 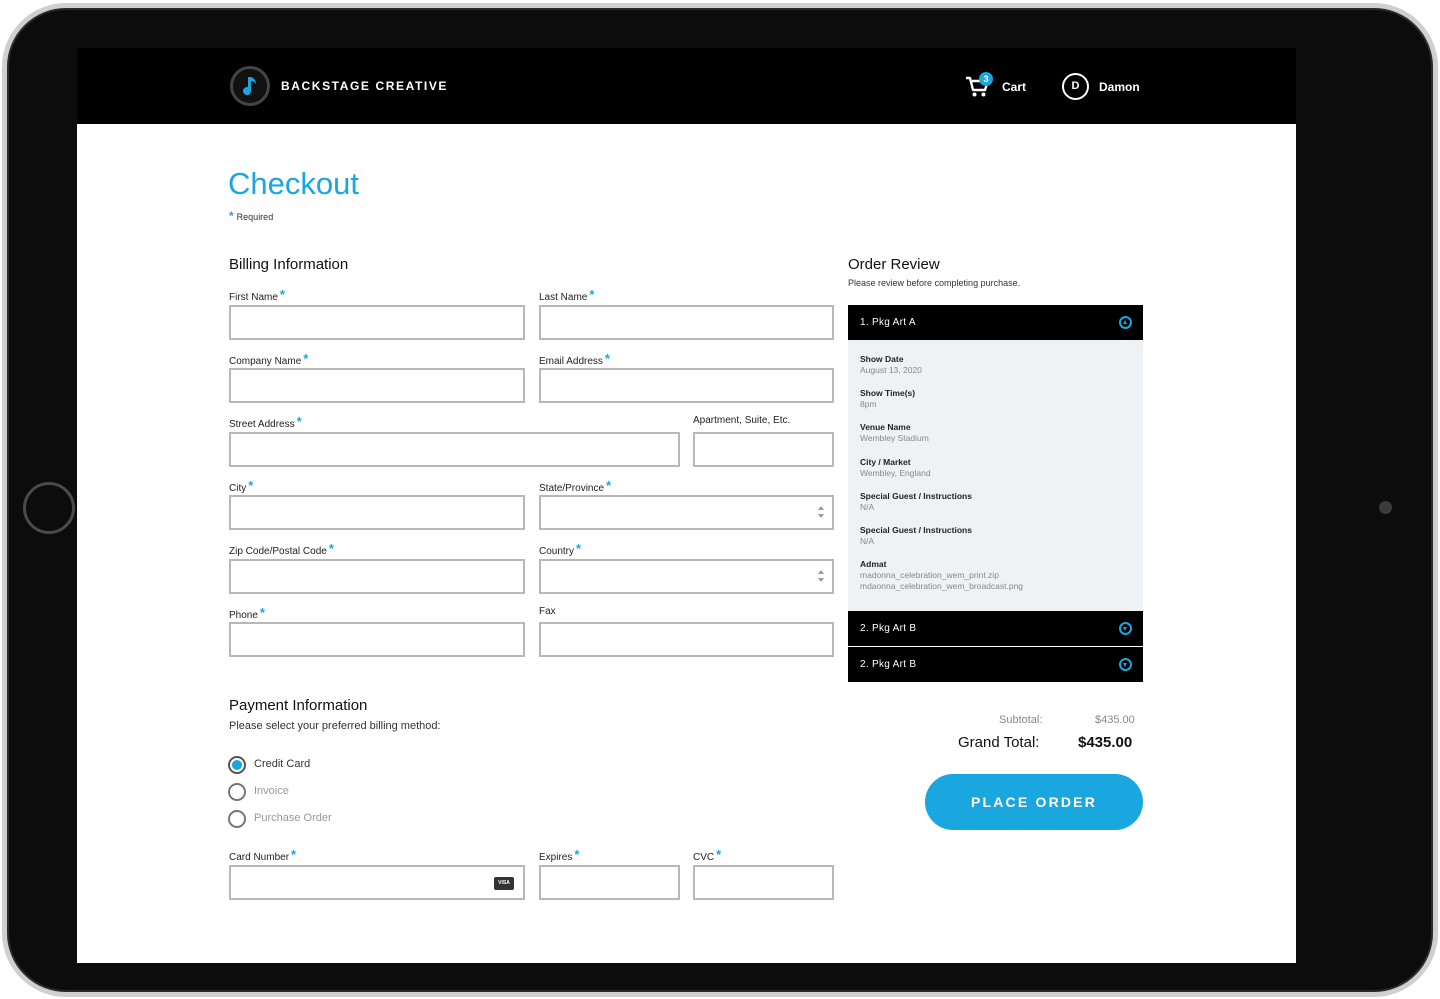 I want to click on detail-city-market: City / Market Wembley, England, so click(x=995, y=468).